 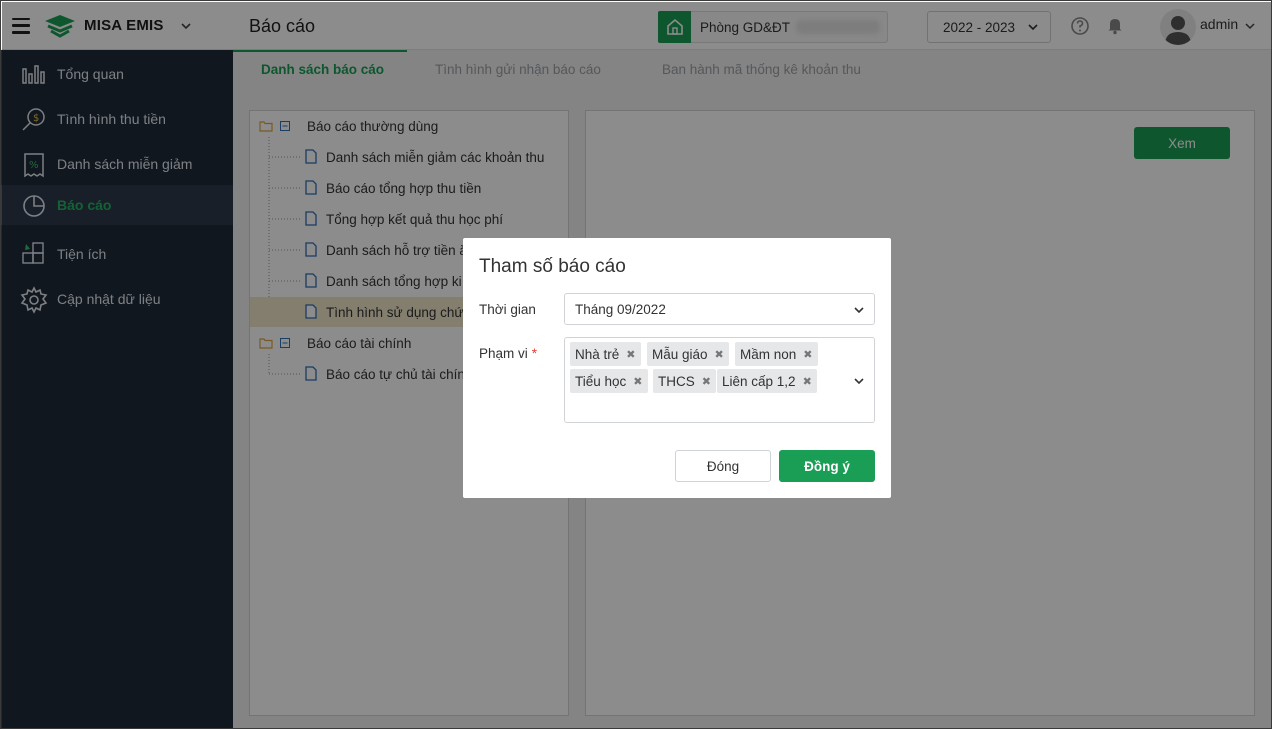 What do you see at coordinates (534, 353) in the screenshot?
I see `required-mark: *` at bounding box center [534, 353].